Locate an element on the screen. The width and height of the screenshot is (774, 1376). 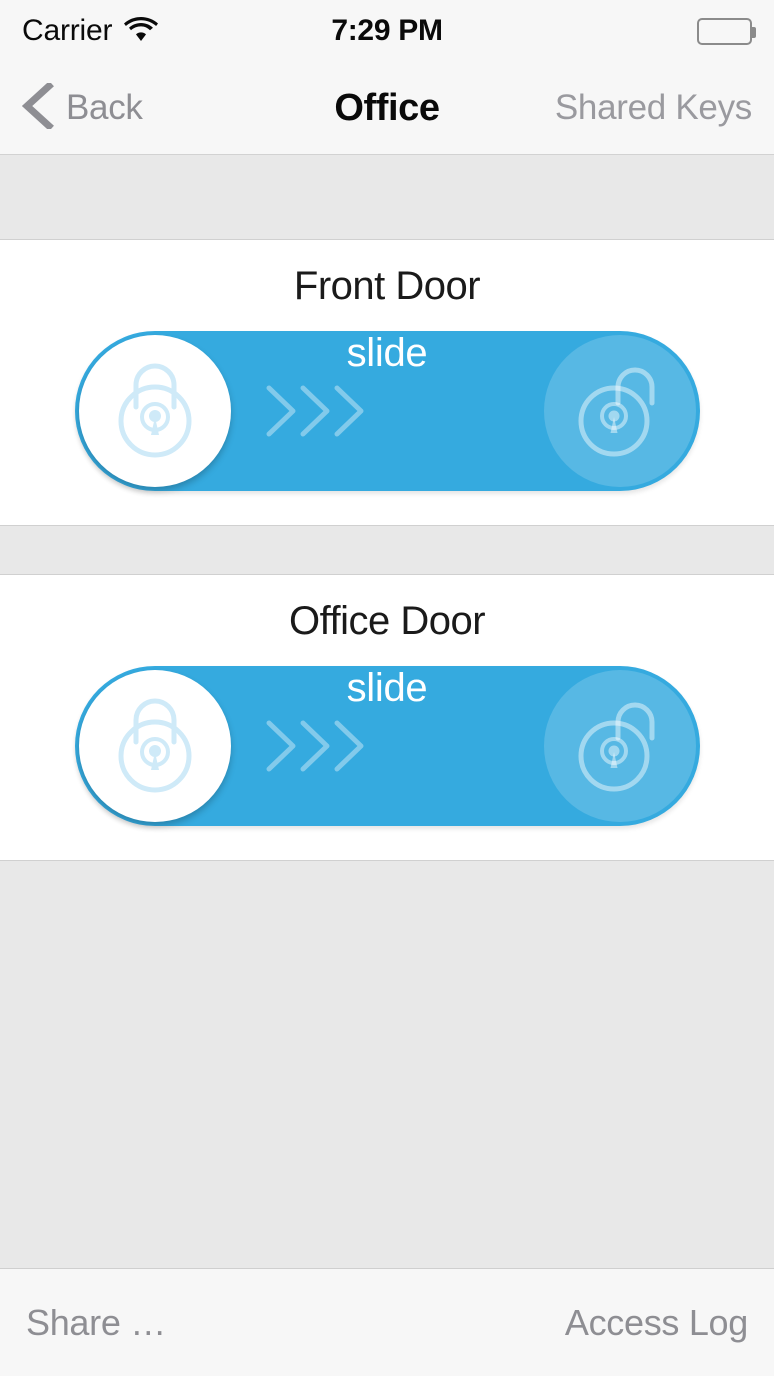
door-title: Office Door is located at coordinates (387, 621).